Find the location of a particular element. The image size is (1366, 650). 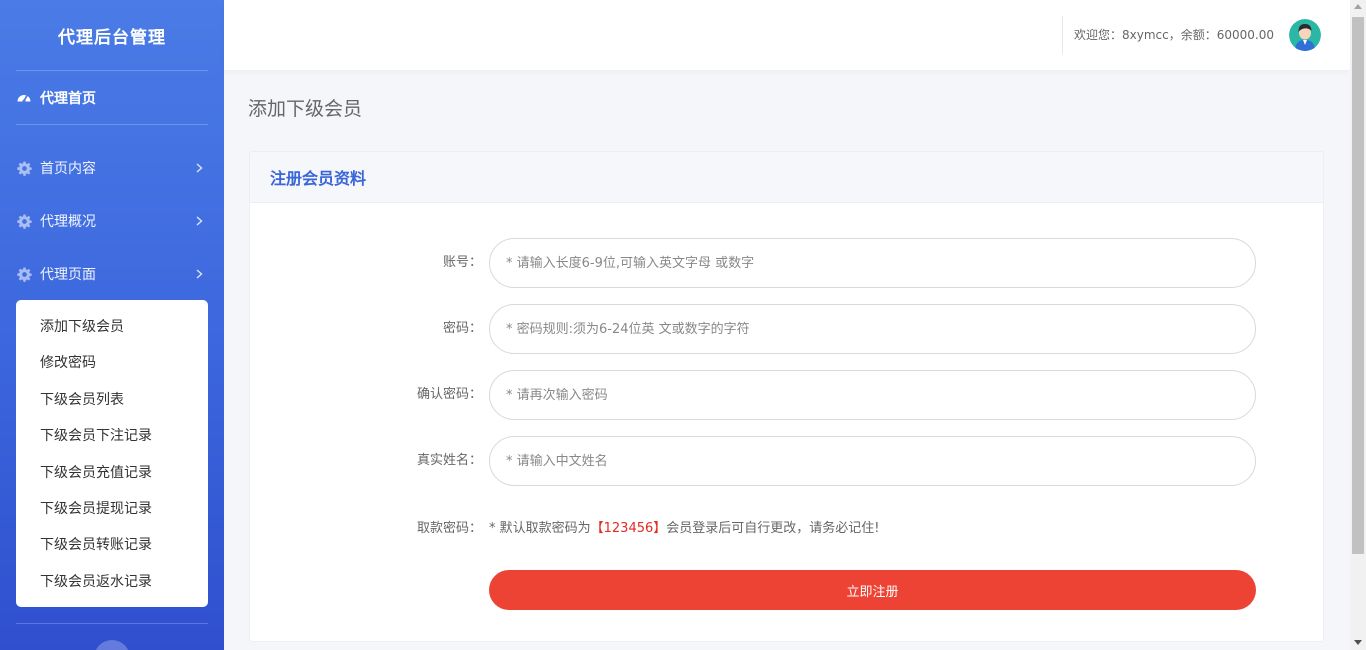

form-row-password: 密码： is located at coordinates (787, 329).